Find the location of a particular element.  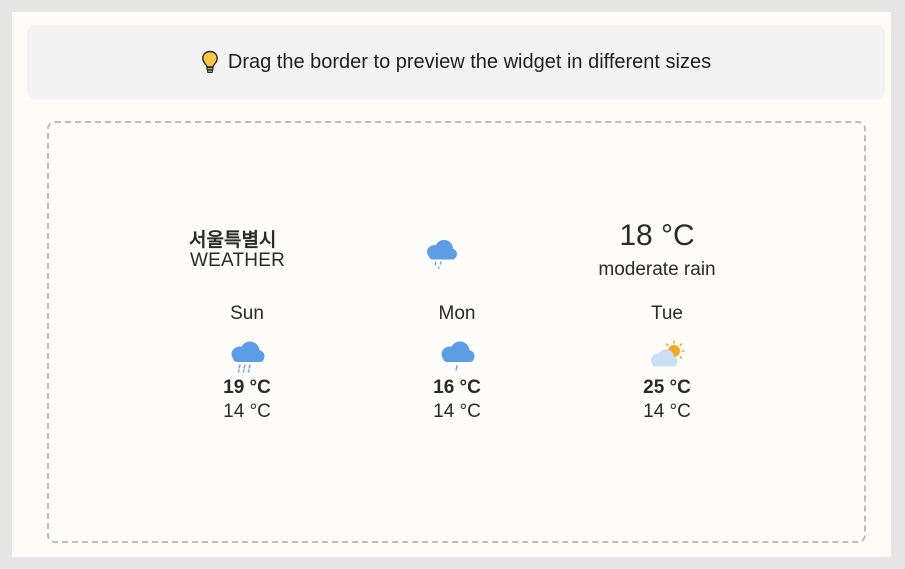

lightbulb-icon is located at coordinates (209, 62).